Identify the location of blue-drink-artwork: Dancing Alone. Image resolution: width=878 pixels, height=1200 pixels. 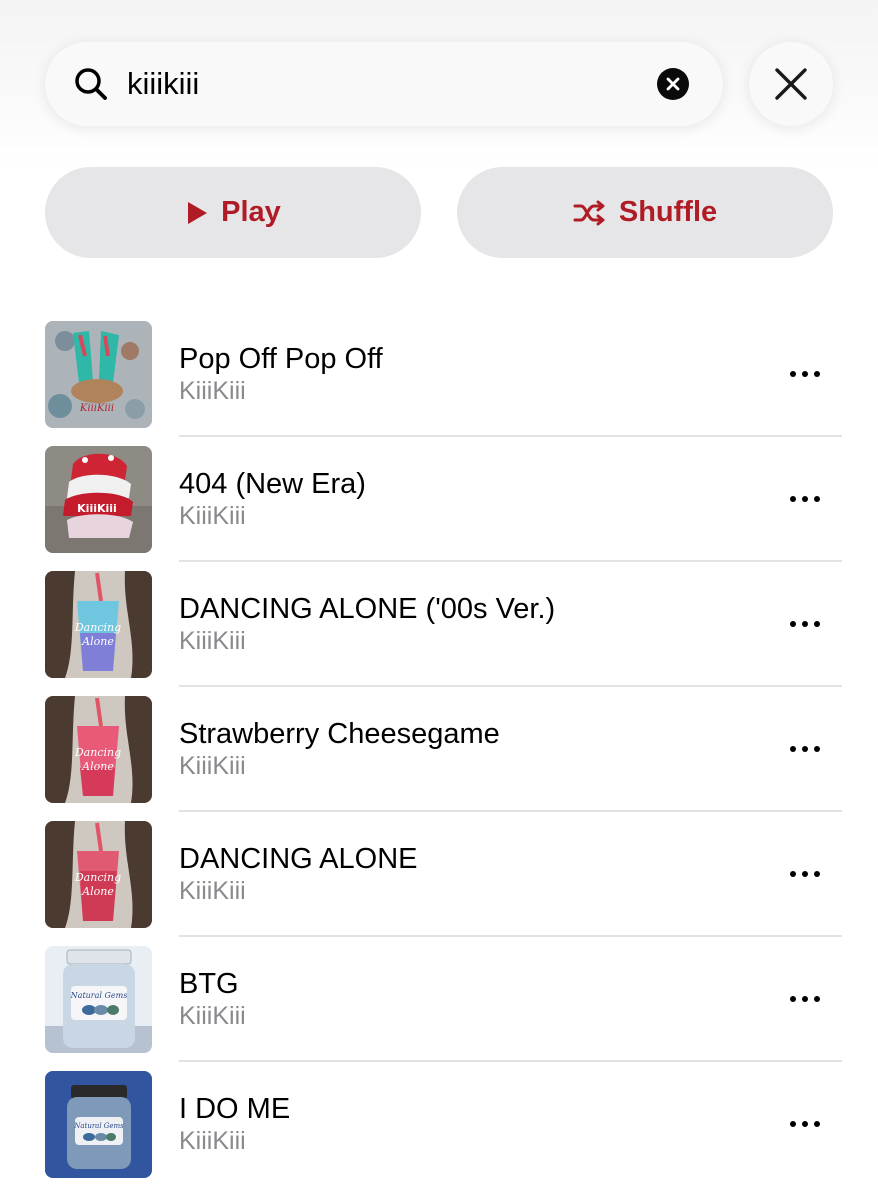
(98, 624).